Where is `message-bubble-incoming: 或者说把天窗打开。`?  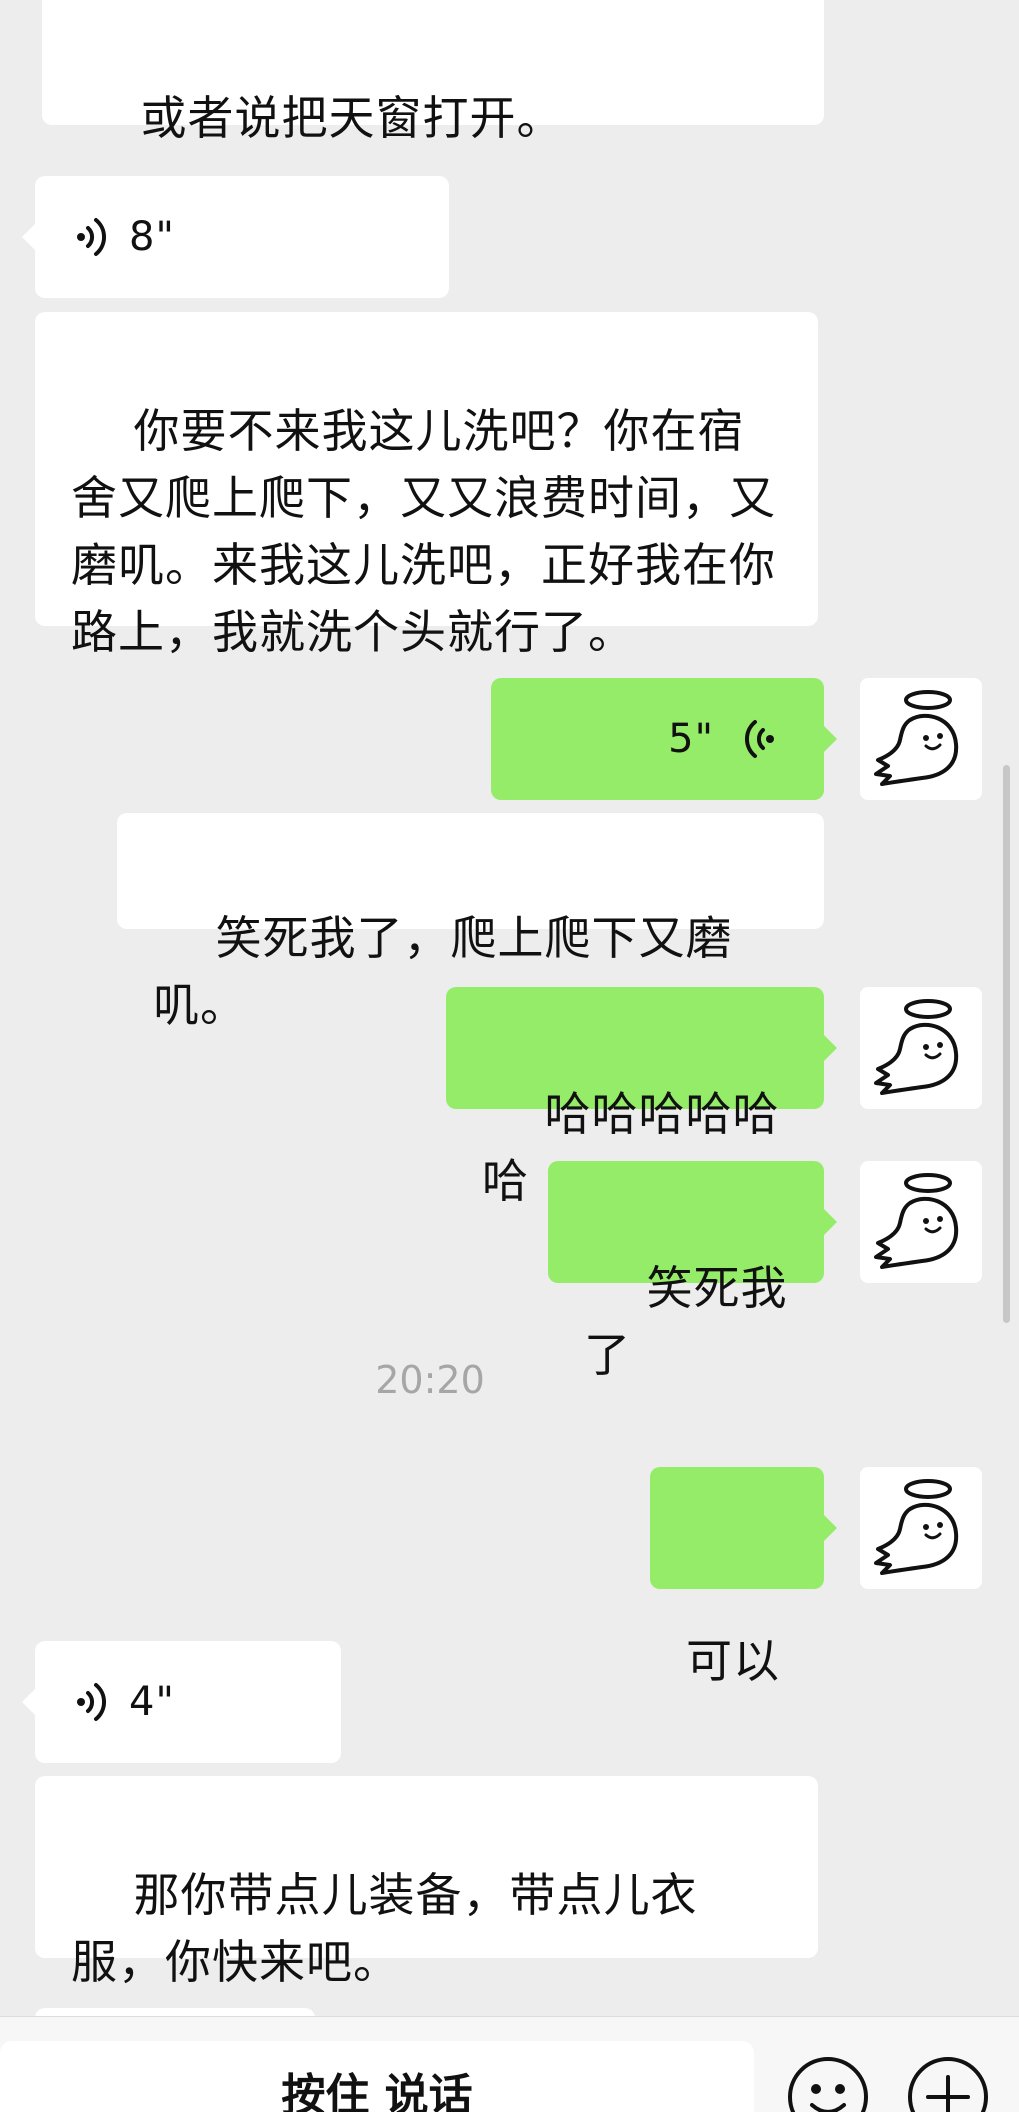
message-bubble-incoming: 或者说把天窗打开。 is located at coordinates (433, 72).